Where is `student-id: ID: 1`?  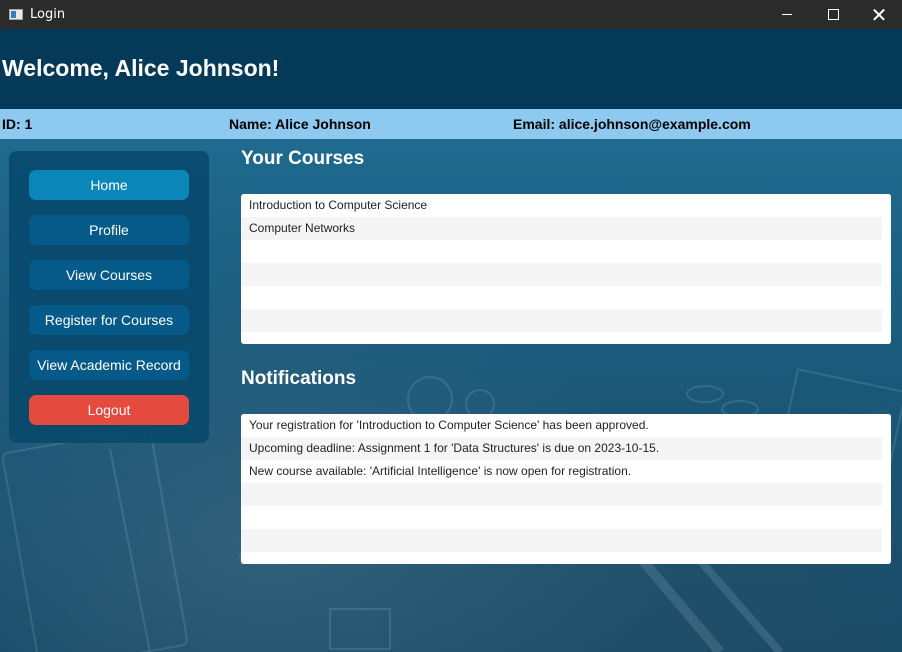
student-id: ID: 1 is located at coordinates (17, 124).